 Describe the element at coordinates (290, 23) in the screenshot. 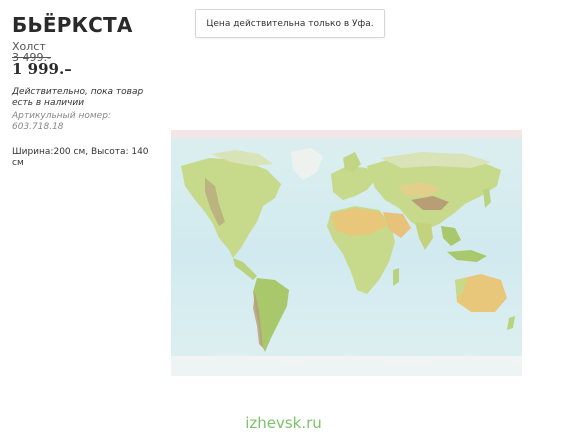

I see `price-validity-note: Цена действительна только в Уфа.` at that location.